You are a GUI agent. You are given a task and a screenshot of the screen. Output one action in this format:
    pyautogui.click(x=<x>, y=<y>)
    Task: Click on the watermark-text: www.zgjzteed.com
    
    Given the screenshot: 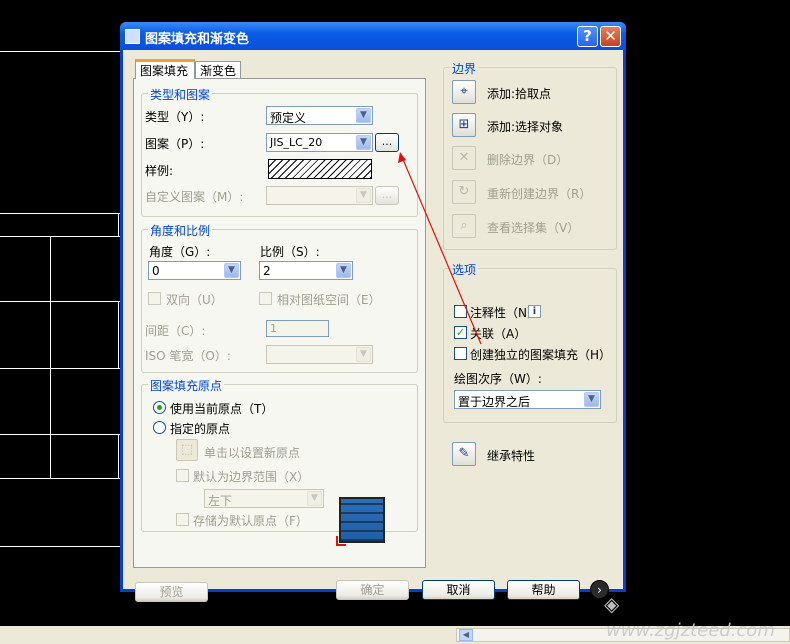 What is the action you would take?
    pyautogui.click(x=690, y=630)
    